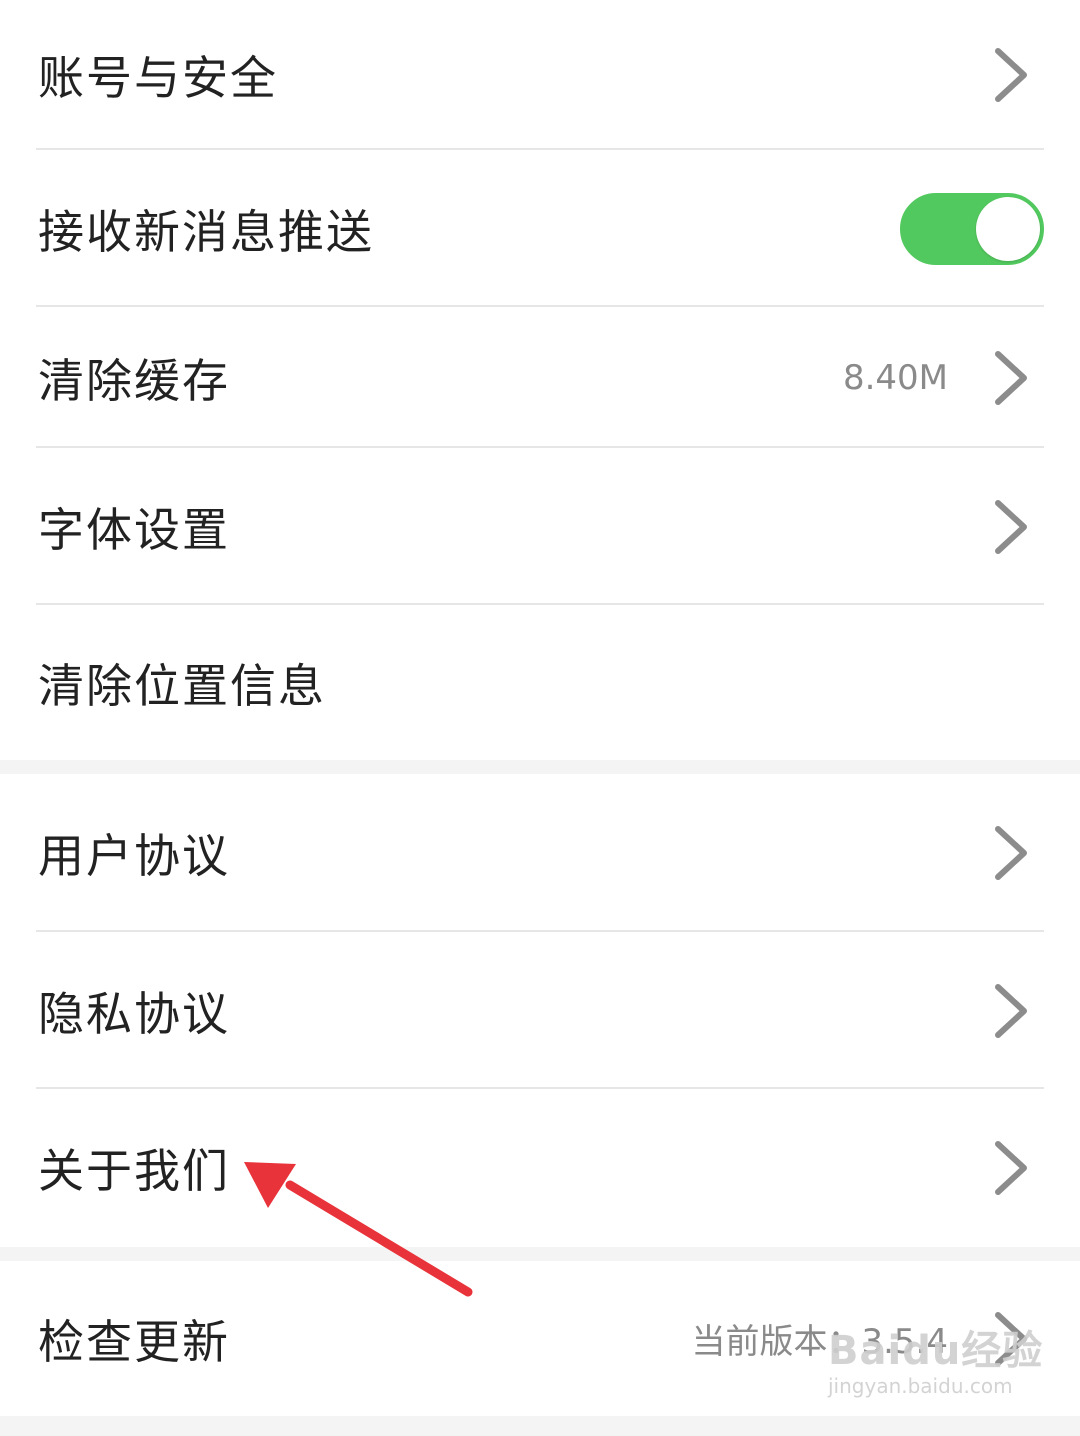 The image size is (1080, 1436). Describe the element at coordinates (895, 377) in the screenshot. I see `cache-size-value: 8.40M` at that location.